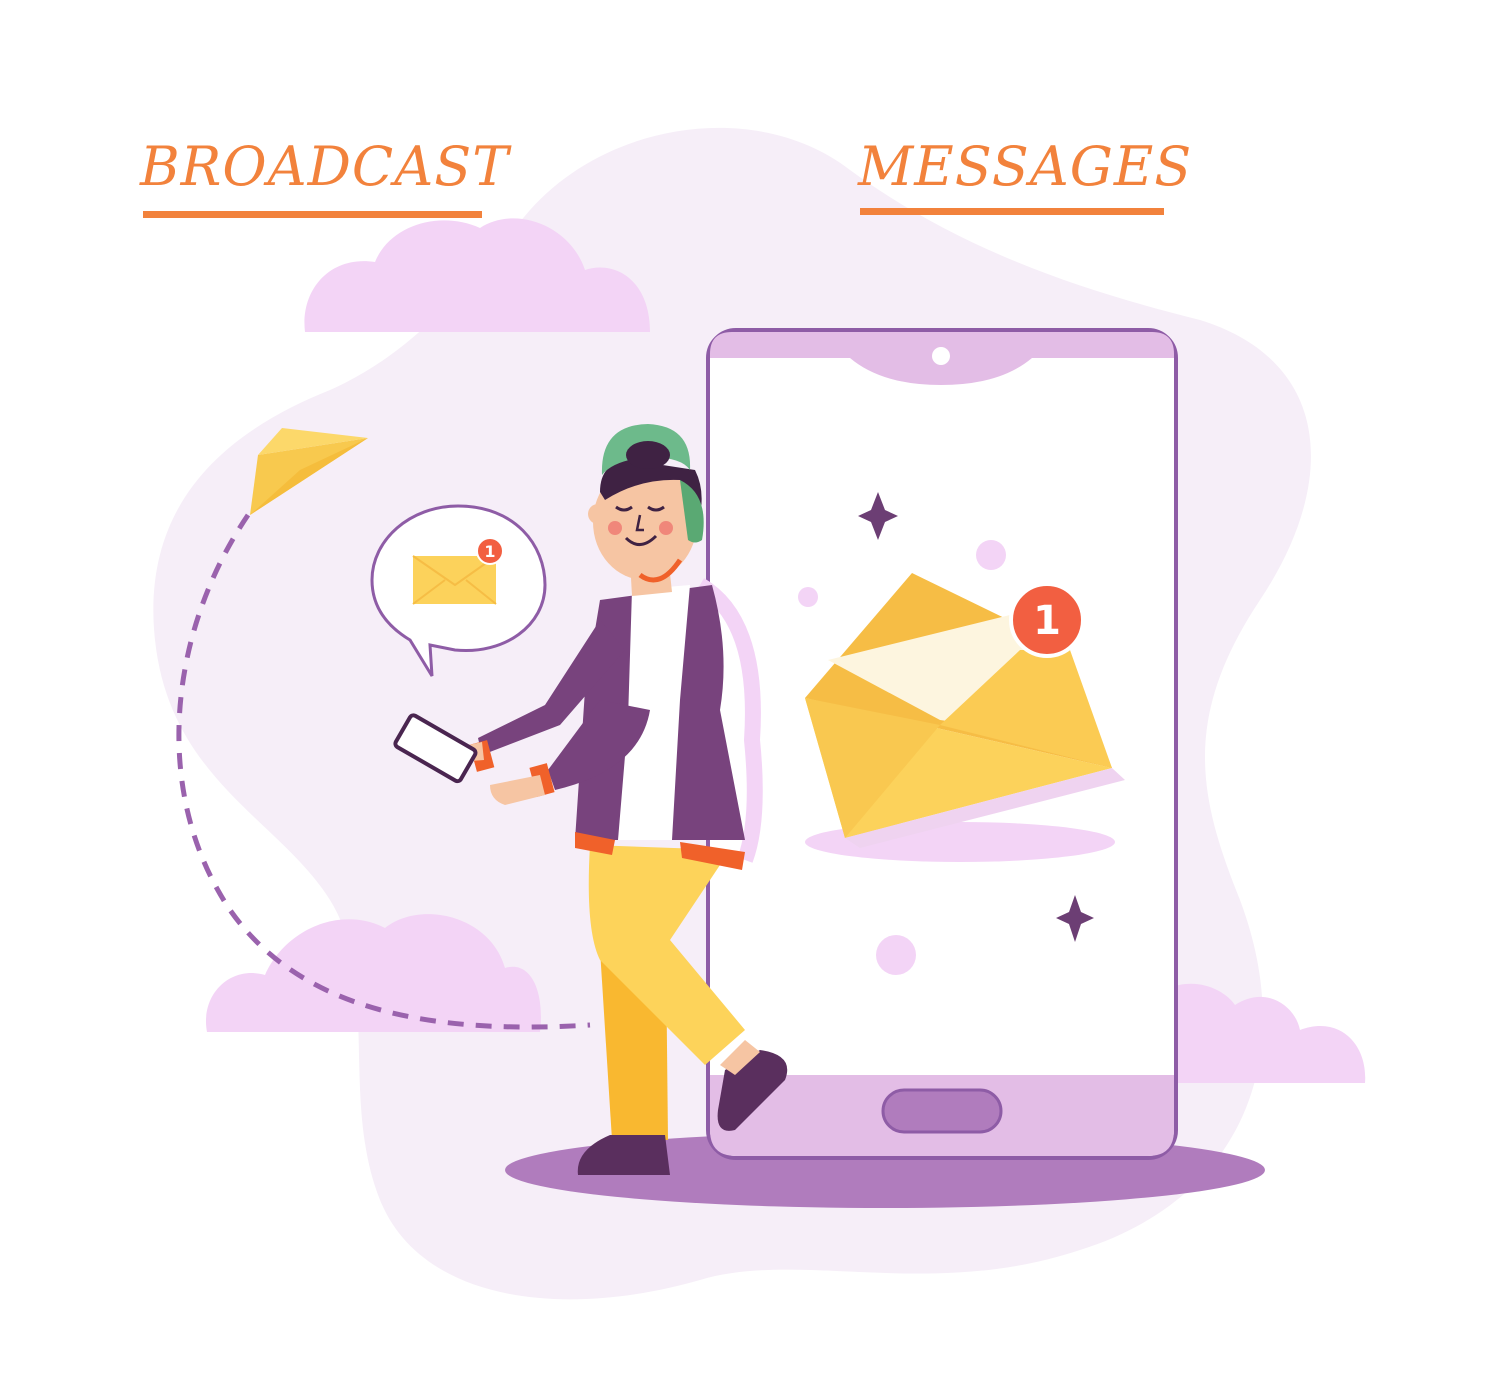 Image resolution: width=1500 pixels, height=1376 pixels. Describe the element at coordinates (1012, 211) in the screenshot. I see `title-messages-underline` at that location.